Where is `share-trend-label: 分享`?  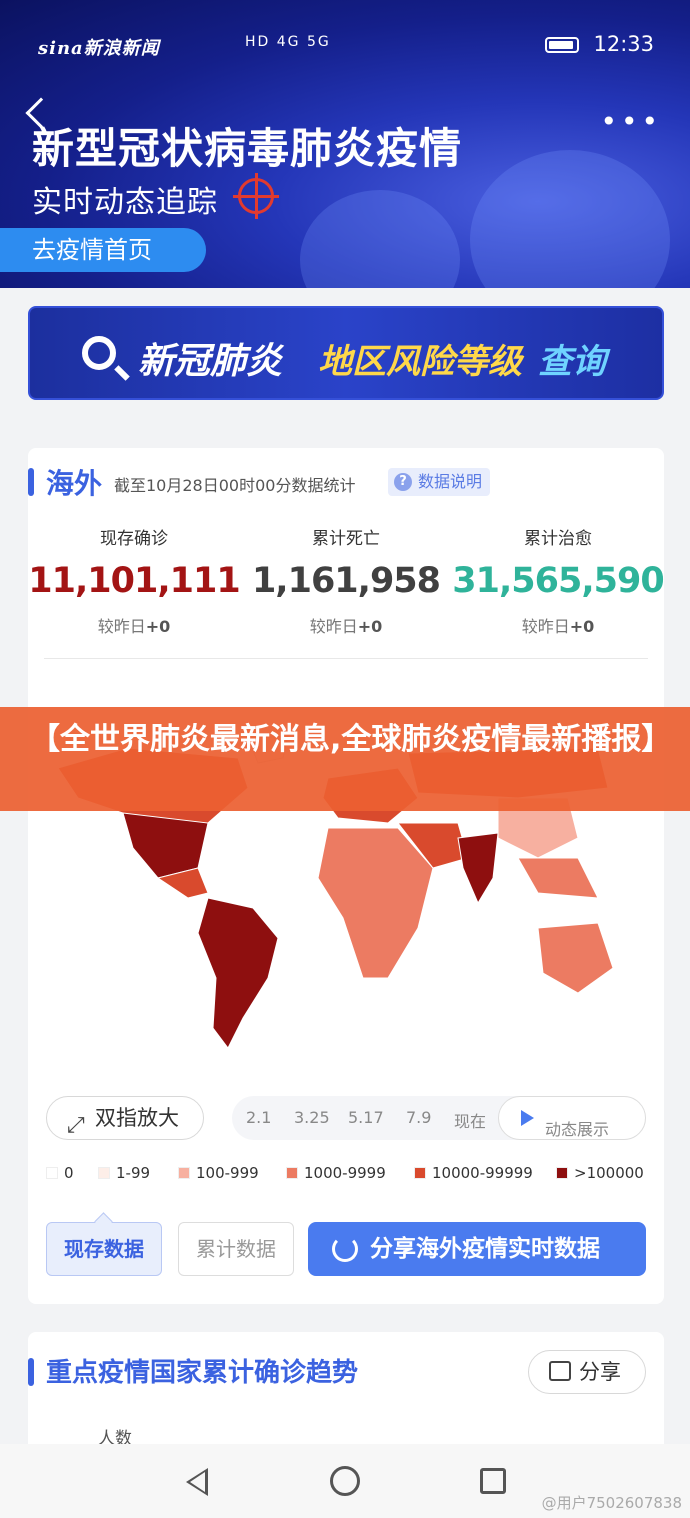
share-trend-label: 分享 is located at coordinates (600, 1372).